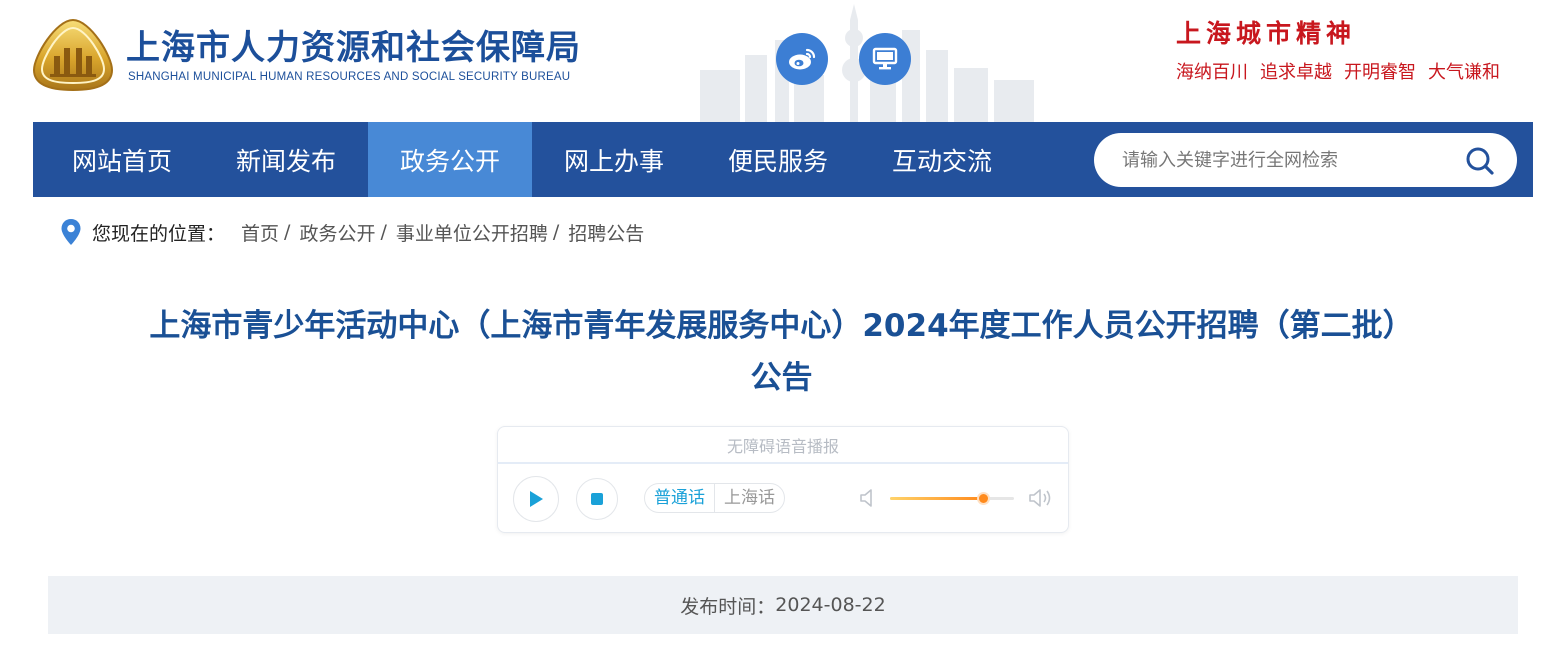 This screenshot has width=1563, height=646. What do you see at coordinates (868, 498) in the screenshot?
I see `volume-low-icon` at bounding box center [868, 498].